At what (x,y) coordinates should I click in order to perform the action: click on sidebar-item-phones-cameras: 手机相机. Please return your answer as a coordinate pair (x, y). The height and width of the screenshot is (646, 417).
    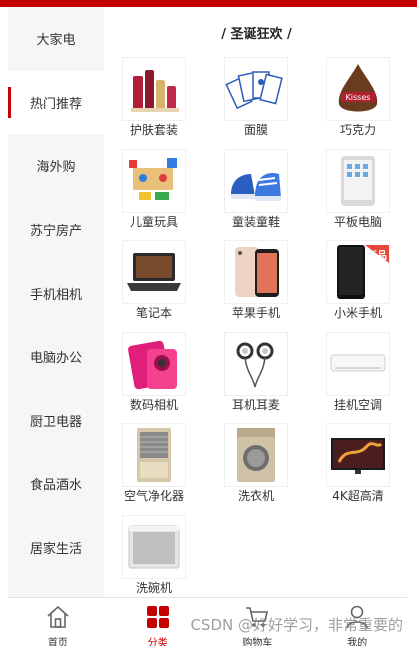
    Looking at the image, I should click on (56, 293).